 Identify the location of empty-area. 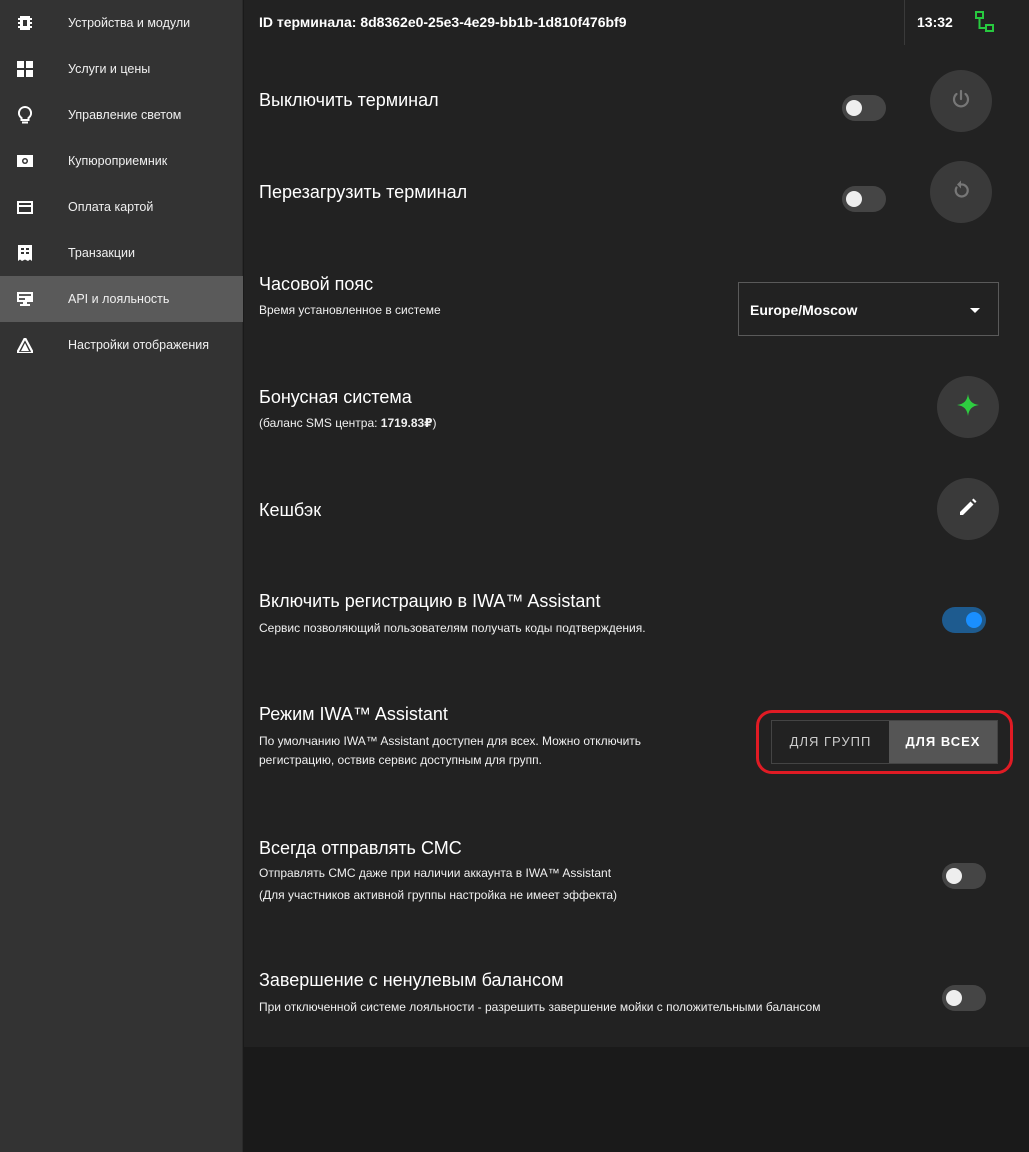
(636, 1099).